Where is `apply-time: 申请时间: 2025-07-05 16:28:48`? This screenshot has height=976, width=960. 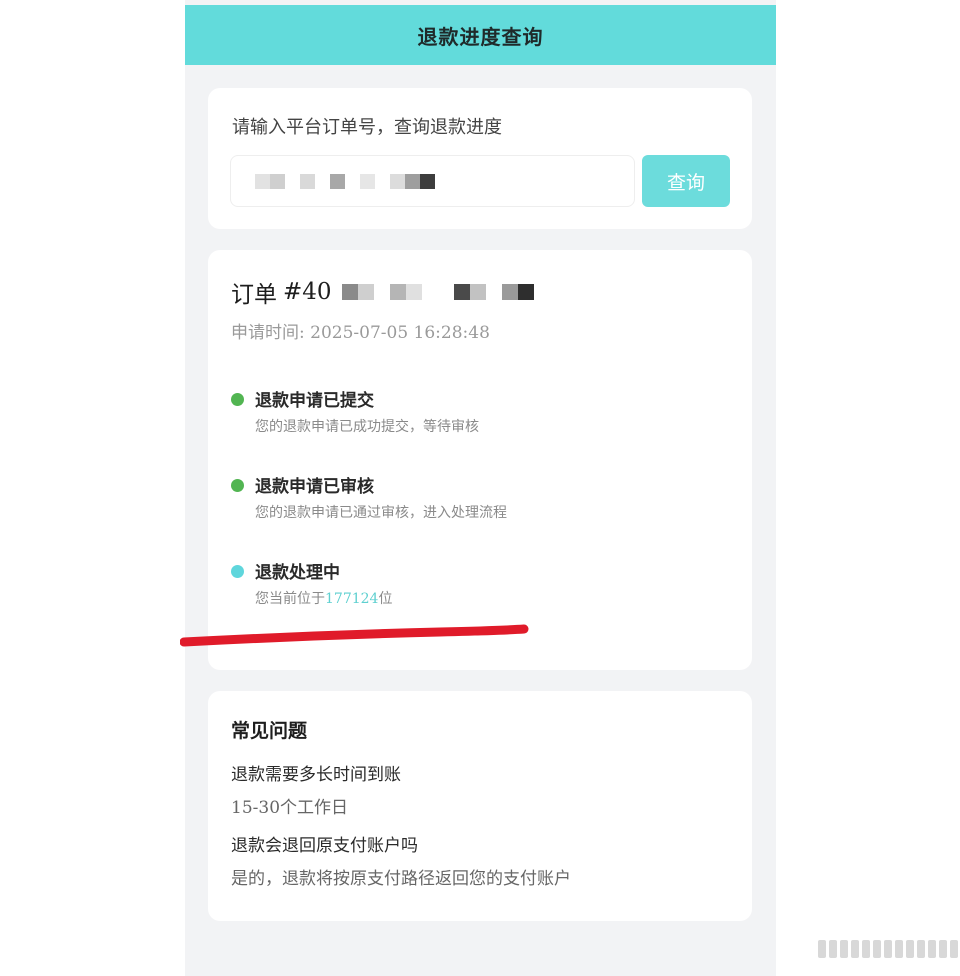 apply-time: 申请时间: 2025-07-05 16:28:48 is located at coordinates (360, 333).